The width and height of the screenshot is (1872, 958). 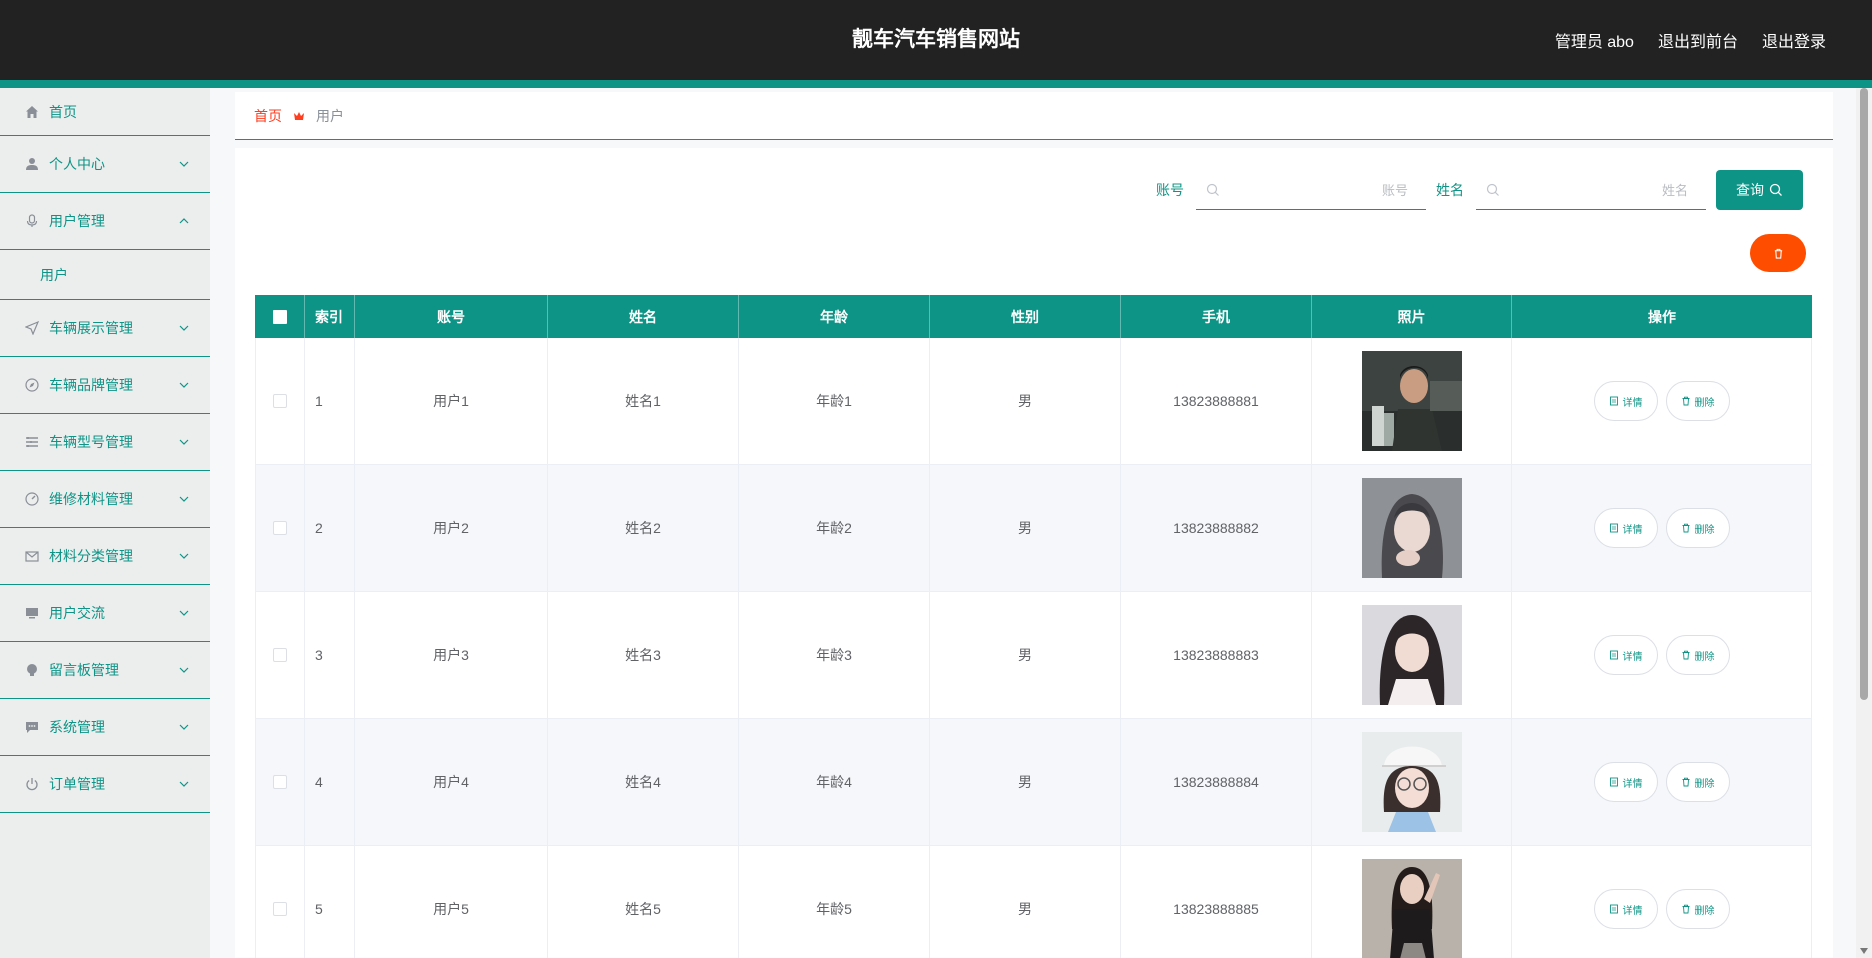 What do you see at coordinates (330, 528) in the screenshot?
I see `row-index: 2` at bounding box center [330, 528].